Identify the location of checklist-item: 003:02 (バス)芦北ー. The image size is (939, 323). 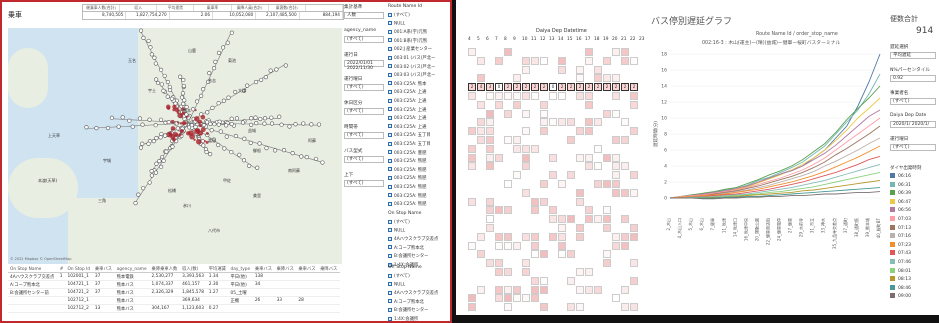
(411, 67).